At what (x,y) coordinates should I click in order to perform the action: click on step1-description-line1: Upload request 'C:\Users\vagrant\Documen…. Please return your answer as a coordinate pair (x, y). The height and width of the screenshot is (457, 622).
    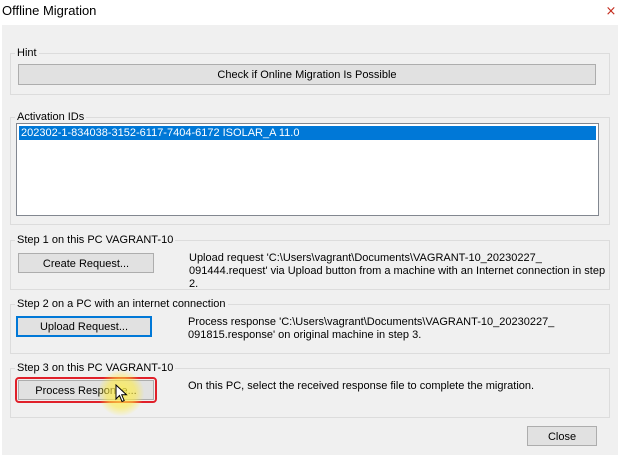
    Looking at the image, I should click on (365, 258).